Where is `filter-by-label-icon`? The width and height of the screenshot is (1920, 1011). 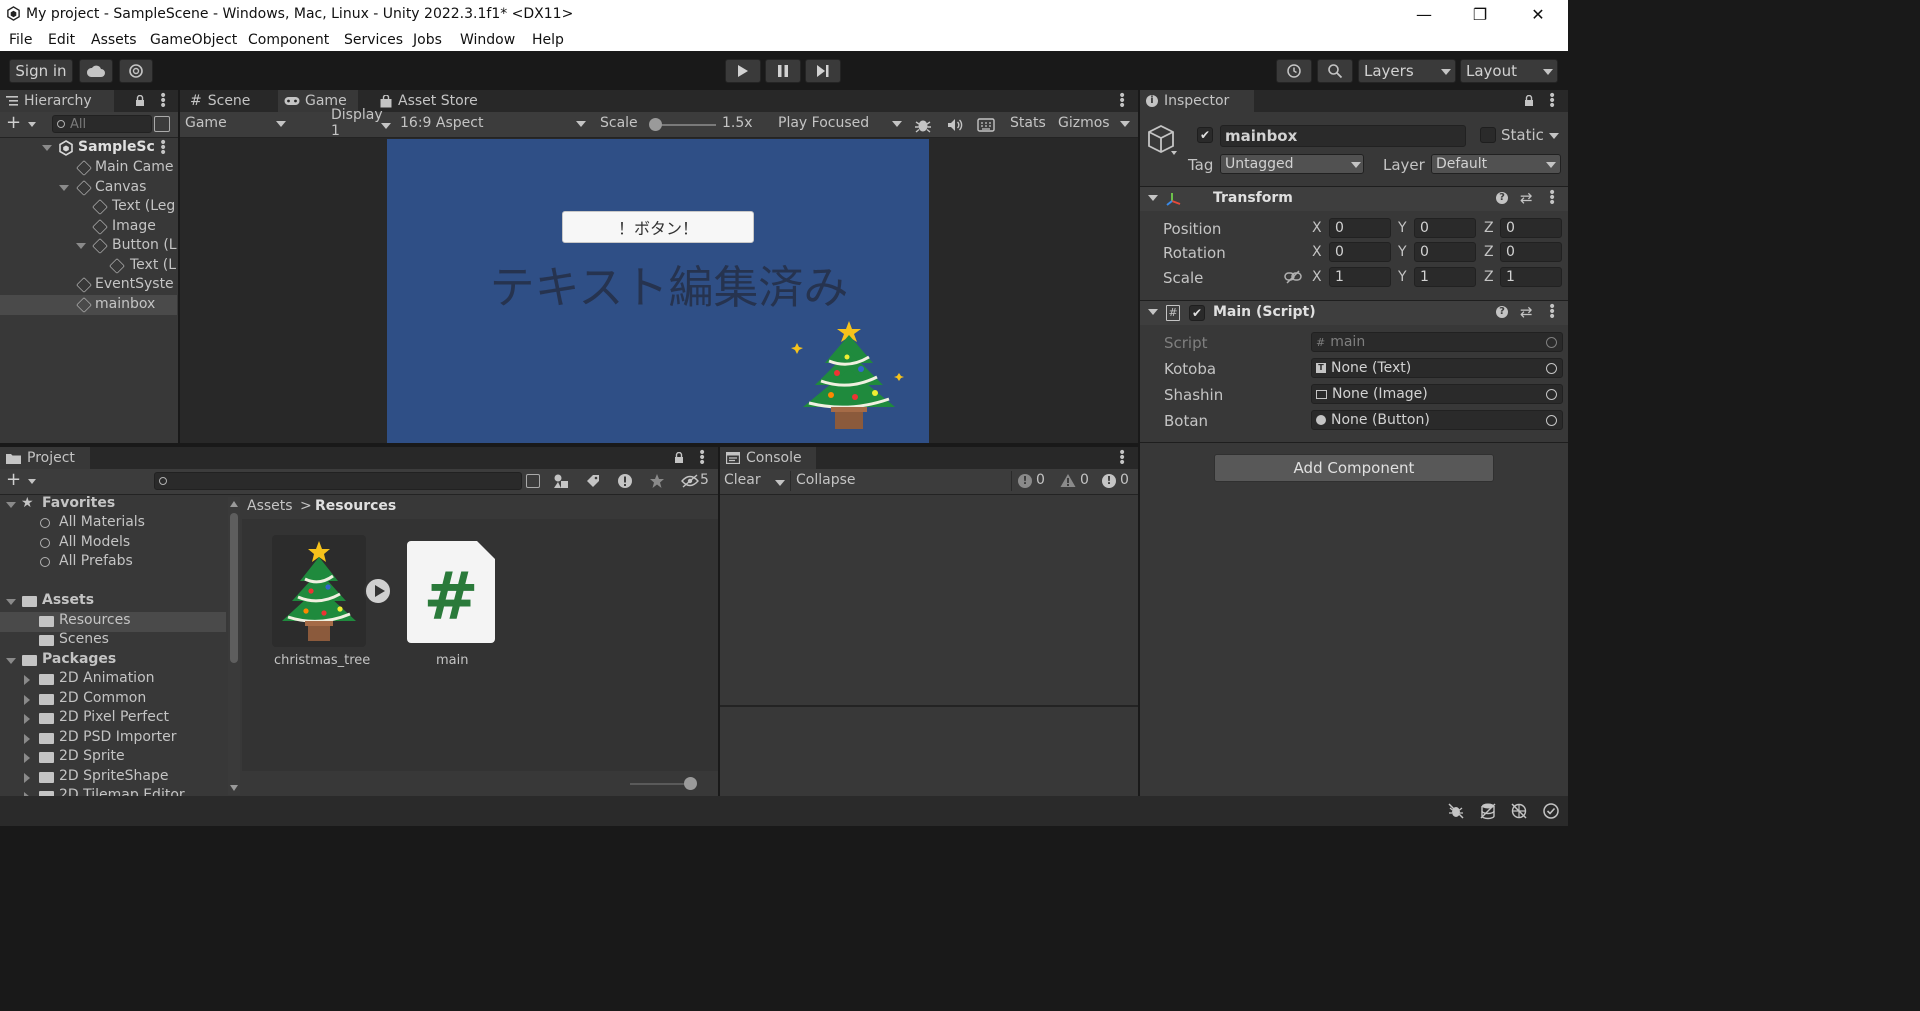 filter-by-label-icon is located at coordinates (593, 481).